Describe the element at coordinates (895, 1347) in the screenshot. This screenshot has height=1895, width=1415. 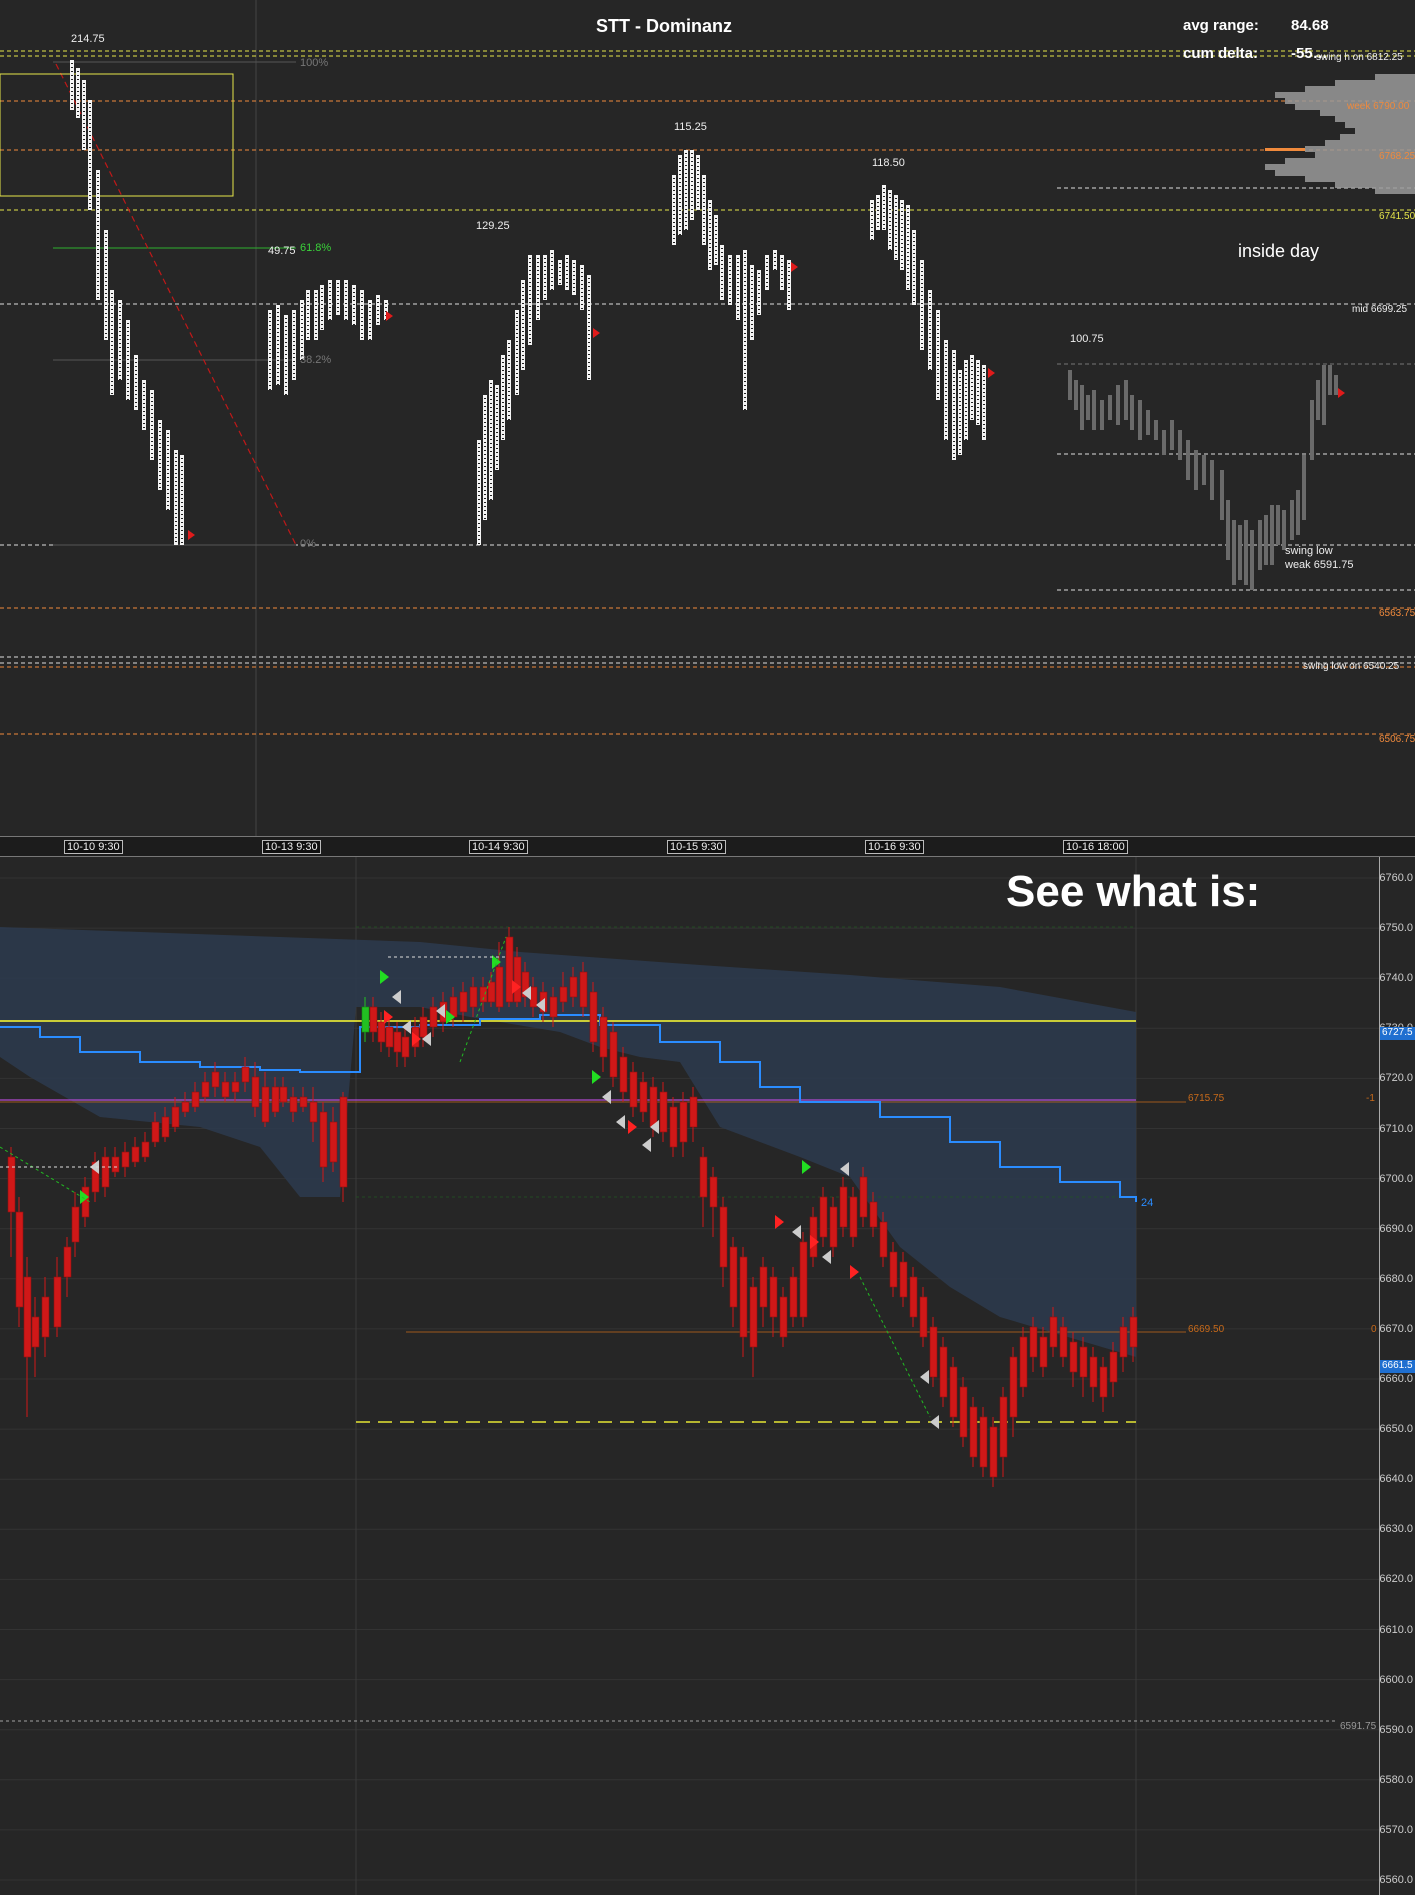
I see `trend-line` at that location.